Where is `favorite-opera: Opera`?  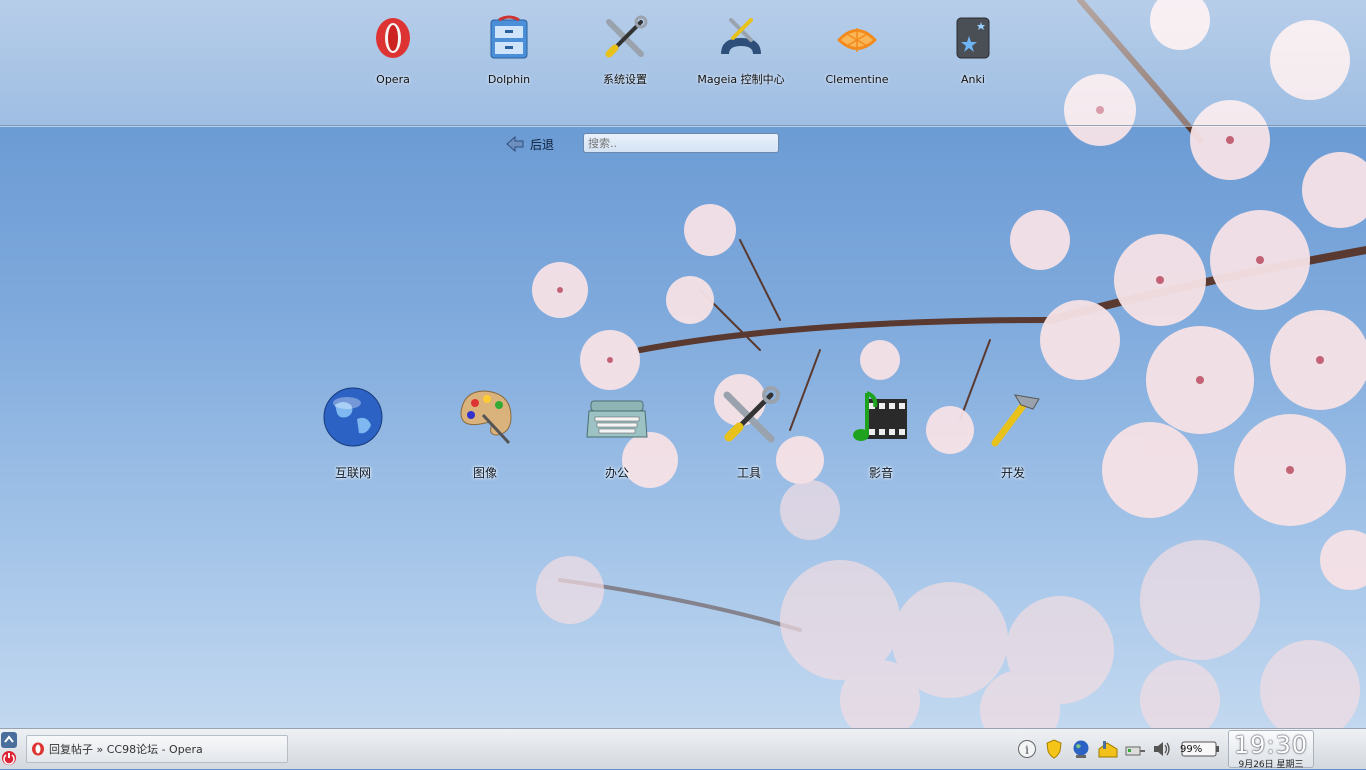
favorite-opera: Opera is located at coordinates (393, 50).